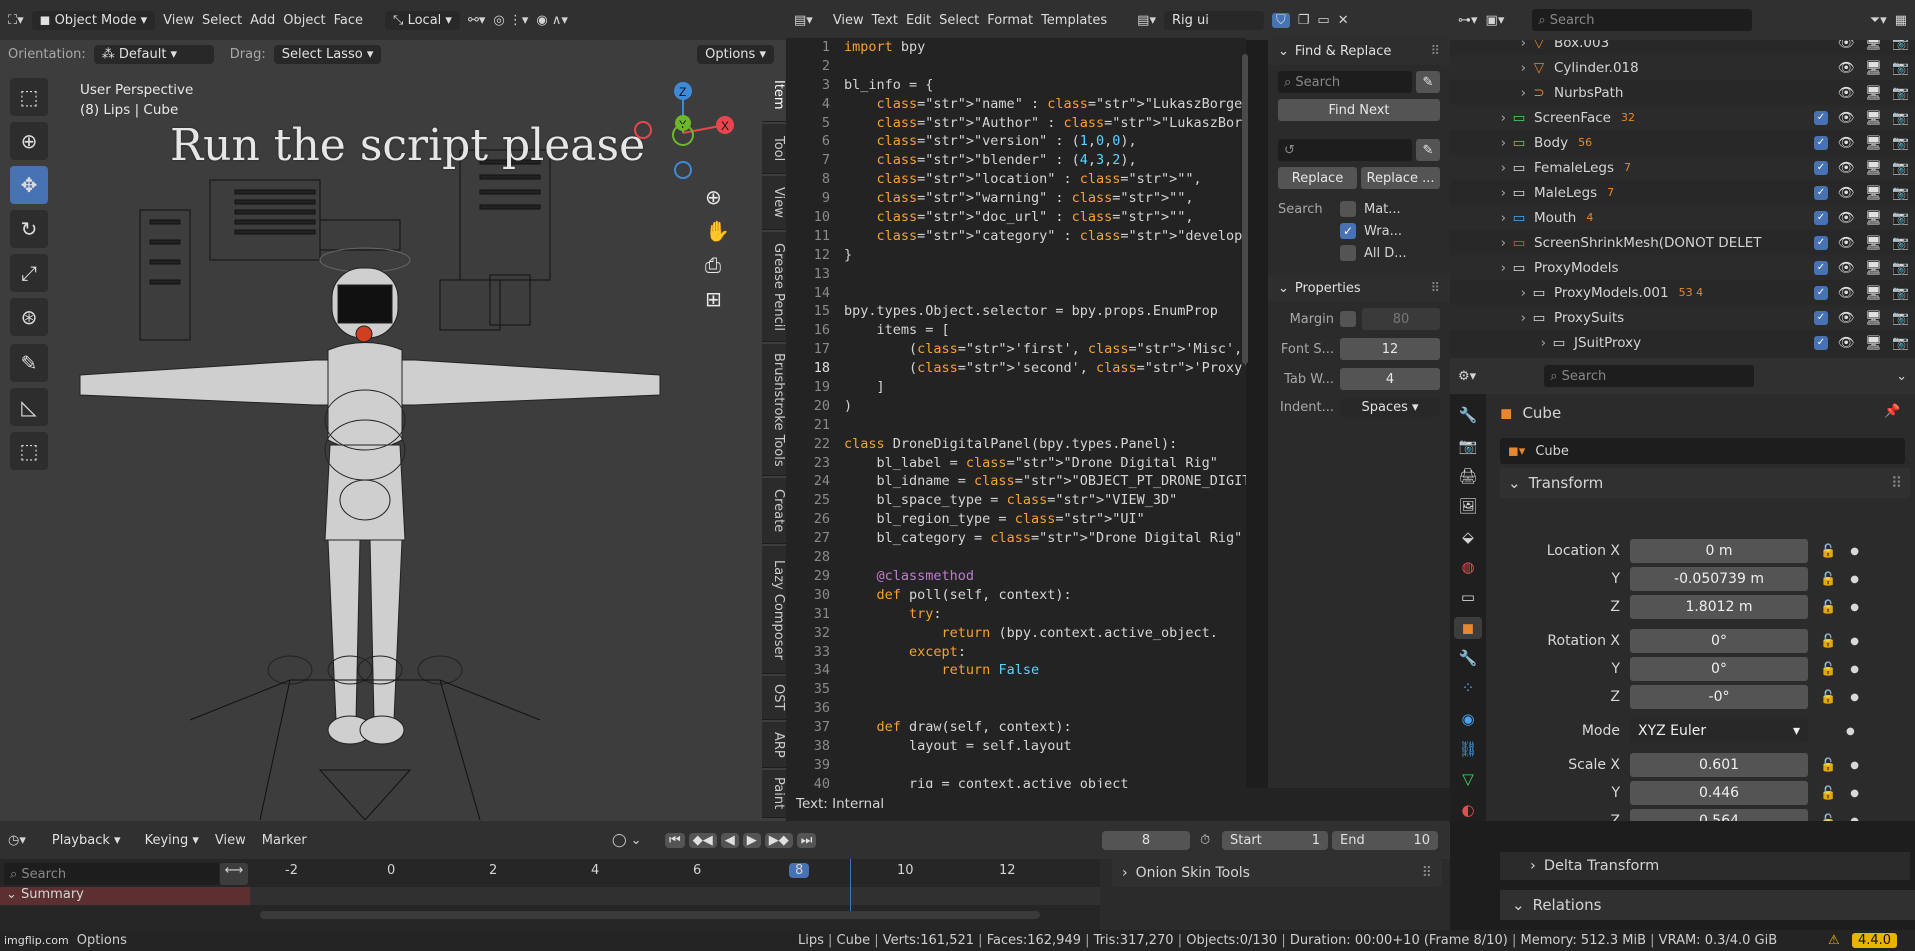  Describe the element at coordinates (1468, 810) in the screenshot. I see `material-tab-icon: ◐` at that location.